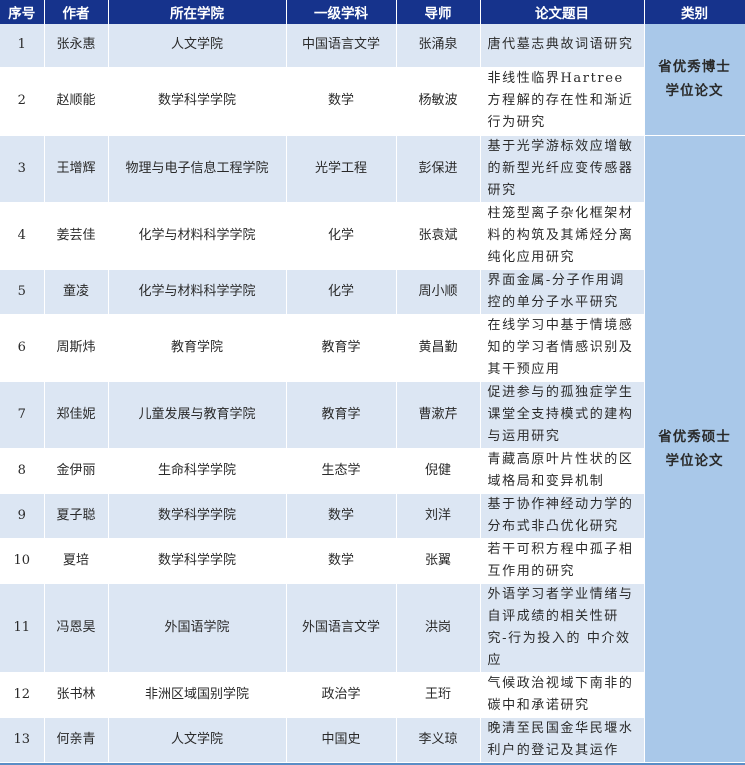  Describe the element at coordinates (76, 348) in the screenshot. I see `cell-author: 周斯炜` at that location.